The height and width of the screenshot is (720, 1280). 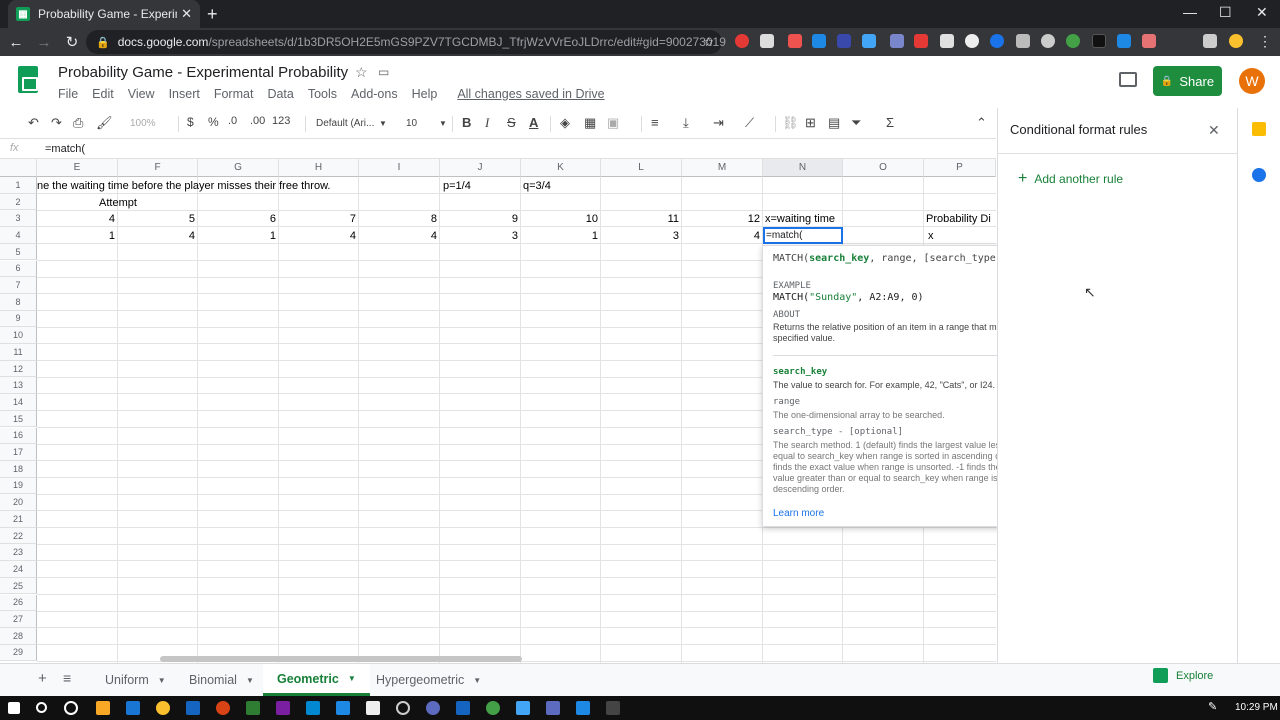 I want to click on row-header: 23, so click(x=18, y=553).